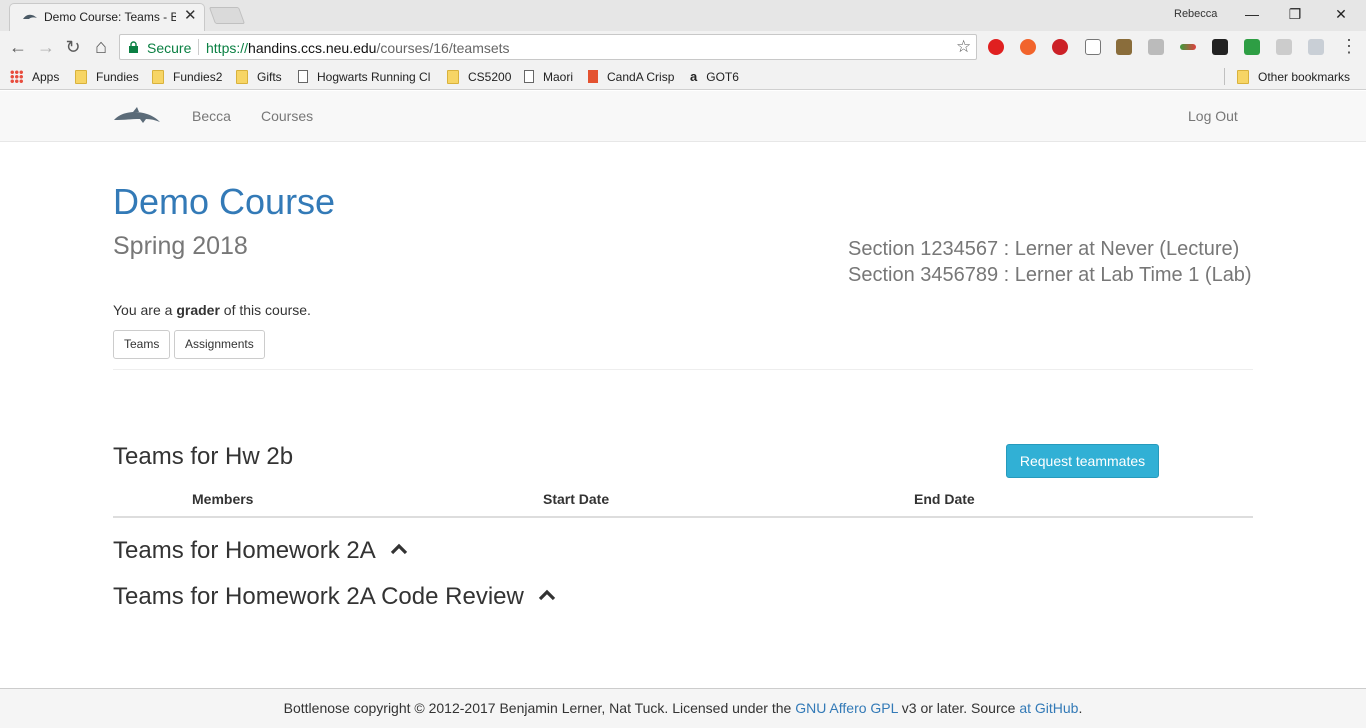  What do you see at coordinates (312, 48) in the screenshot?
I see `url-host: handins.ccs.neu.edu` at bounding box center [312, 48].